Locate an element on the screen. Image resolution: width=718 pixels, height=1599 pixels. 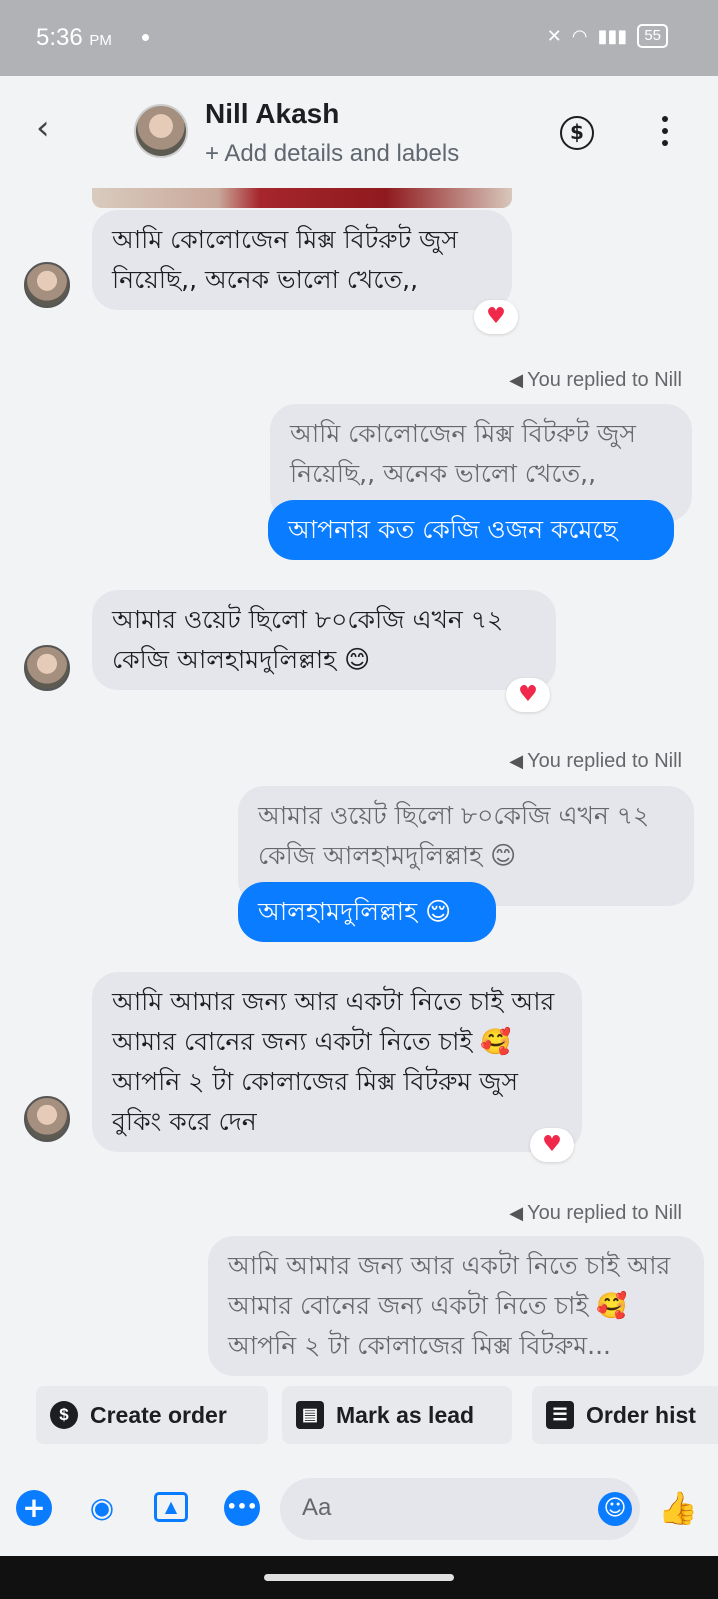
payment-icon: $ is located at coordinates (577, 133).